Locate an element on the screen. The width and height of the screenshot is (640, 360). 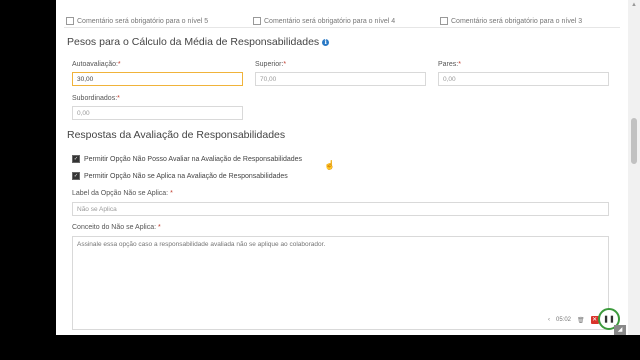
recording-time: 05:02 is located at coordinates (564, 320).